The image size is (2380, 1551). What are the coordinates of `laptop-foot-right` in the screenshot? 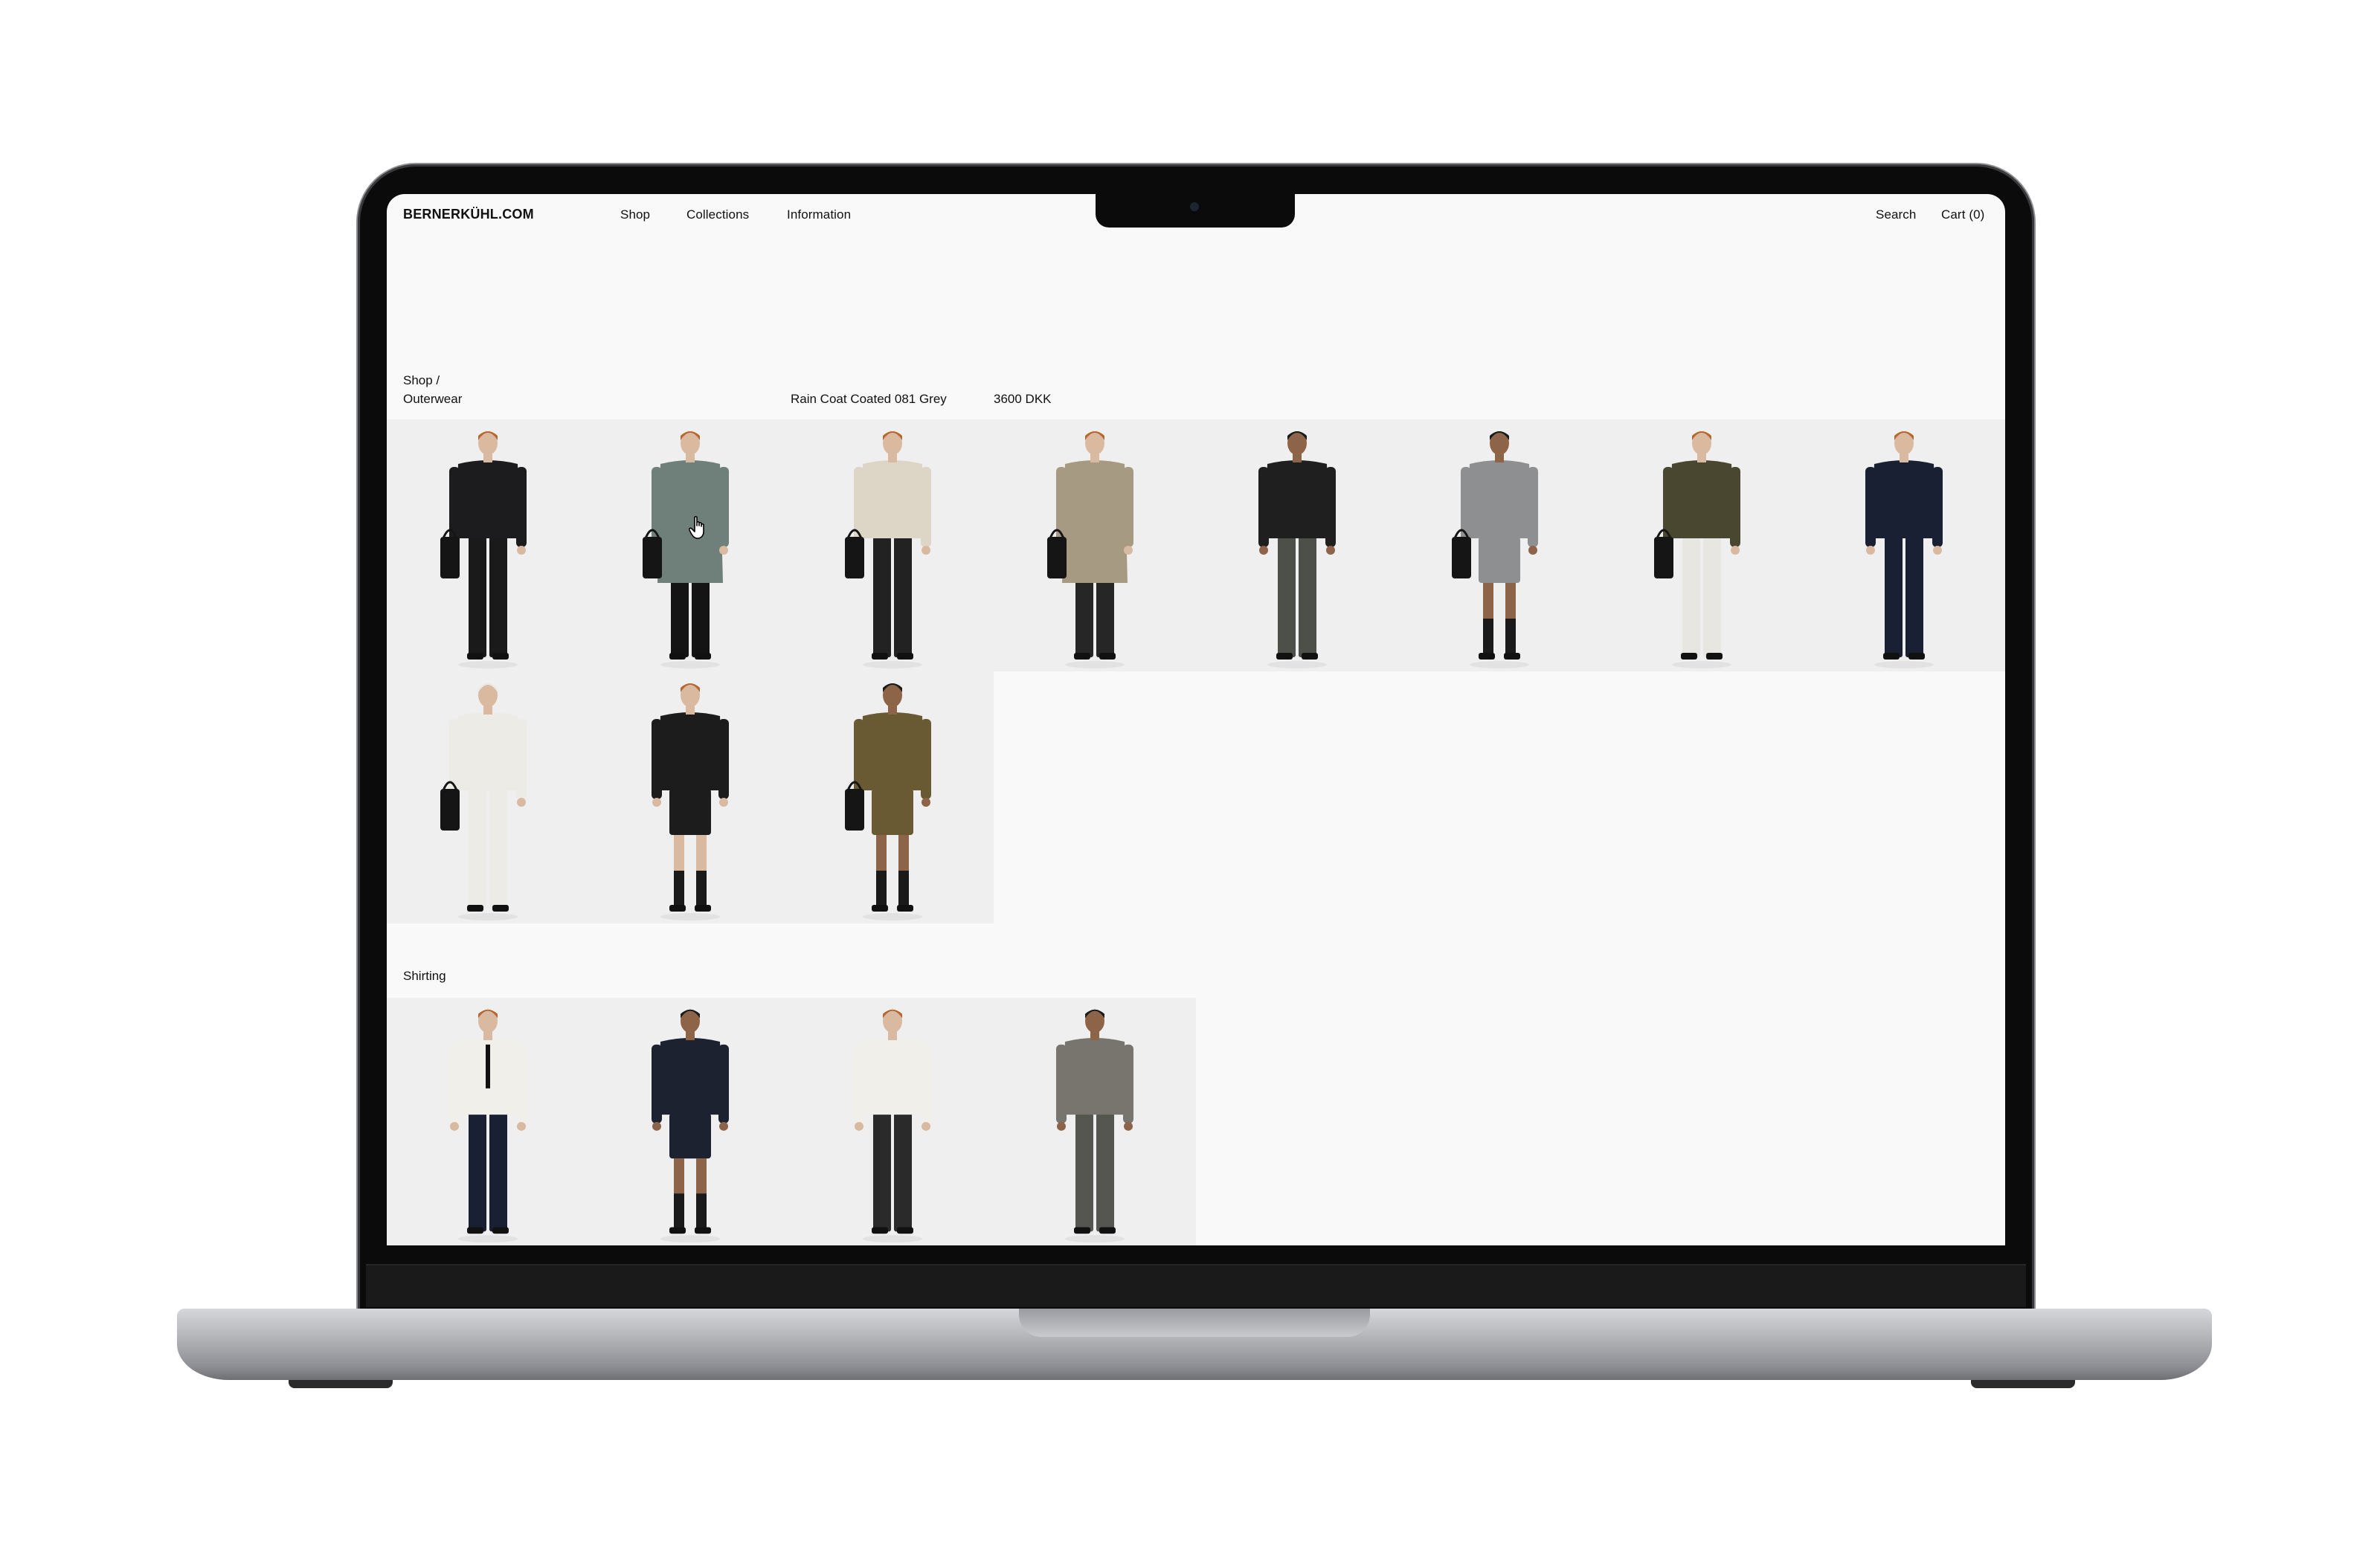 It's located at (2023, 1384).